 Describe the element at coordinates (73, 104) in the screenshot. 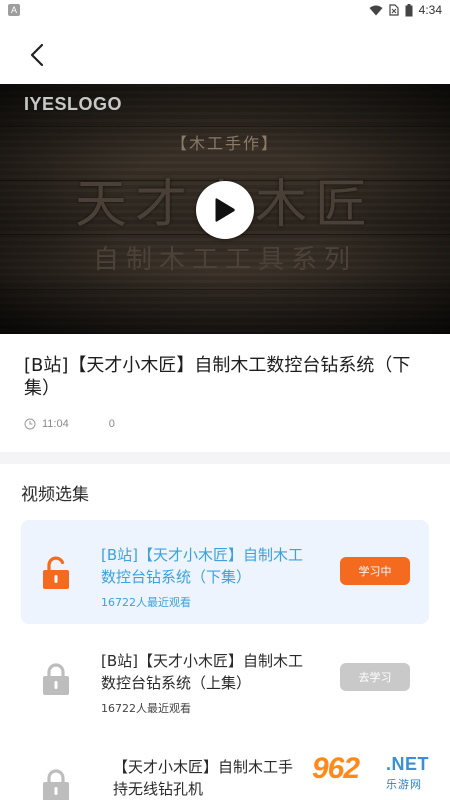

I see `video-logo: IYESLOGO` at that location.